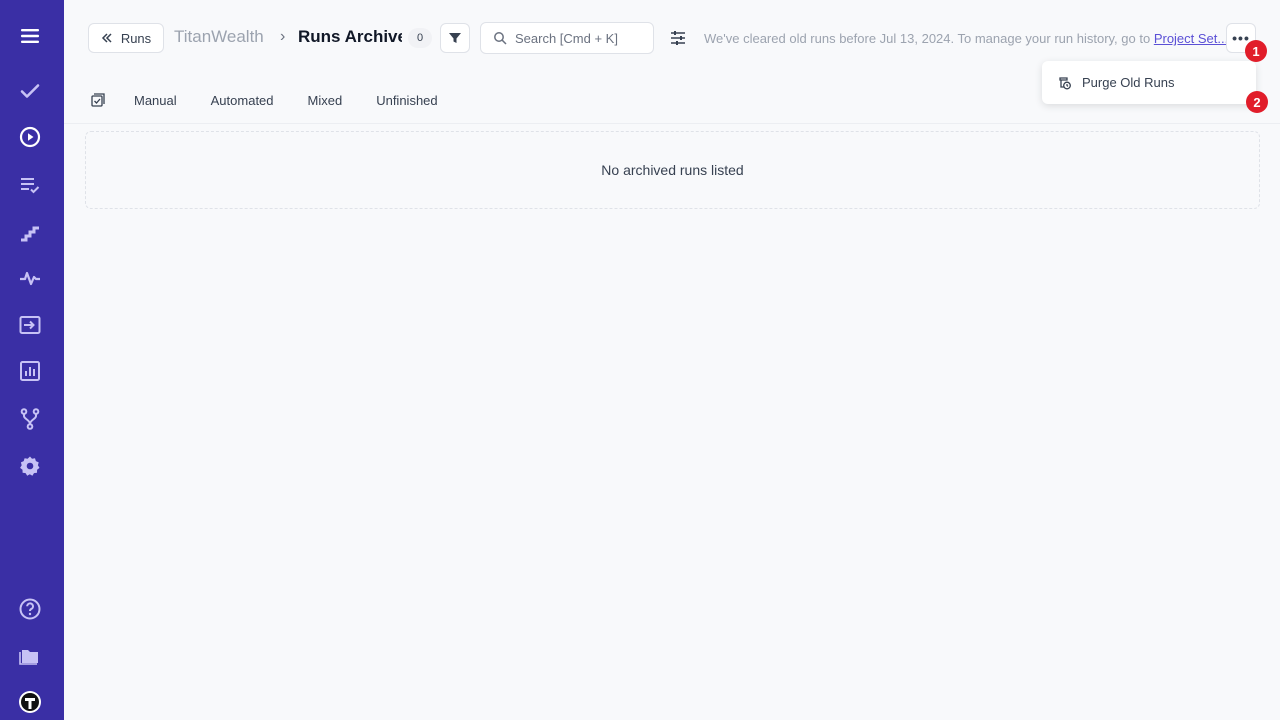 This screenshot has height=720, width=1280. I want to click on purge-old-runs-label: Purge Old Runs, so click(1128, 82).